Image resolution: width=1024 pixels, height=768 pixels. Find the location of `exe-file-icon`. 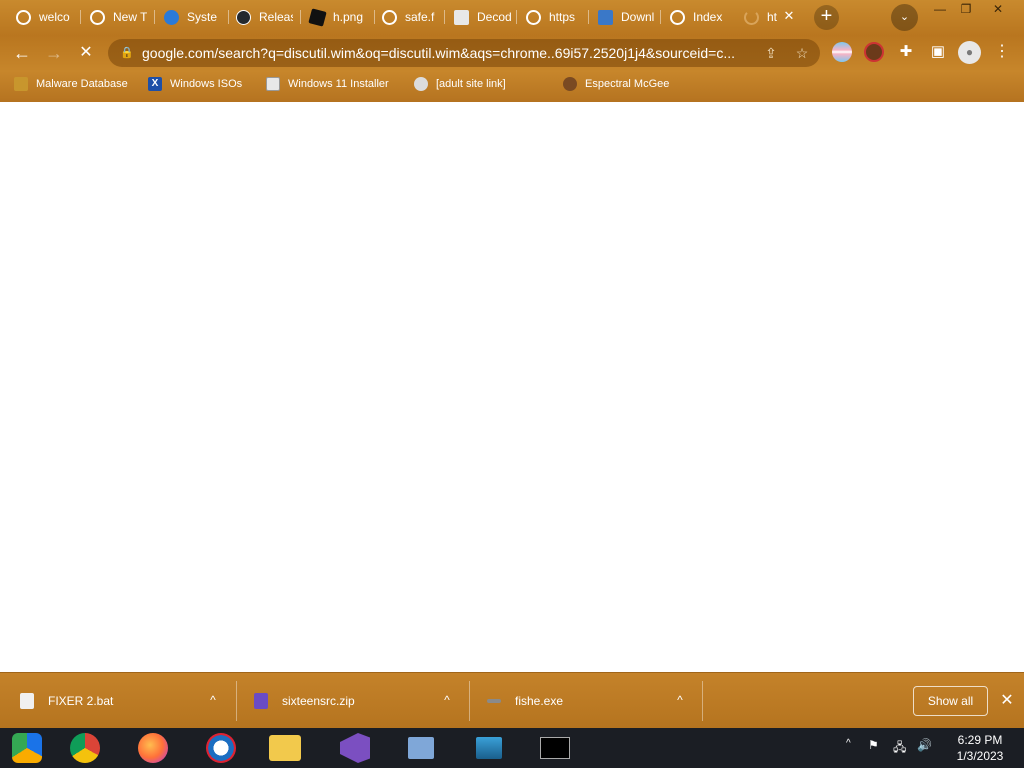

exe-file-icon is located at coordinates (494, 701).